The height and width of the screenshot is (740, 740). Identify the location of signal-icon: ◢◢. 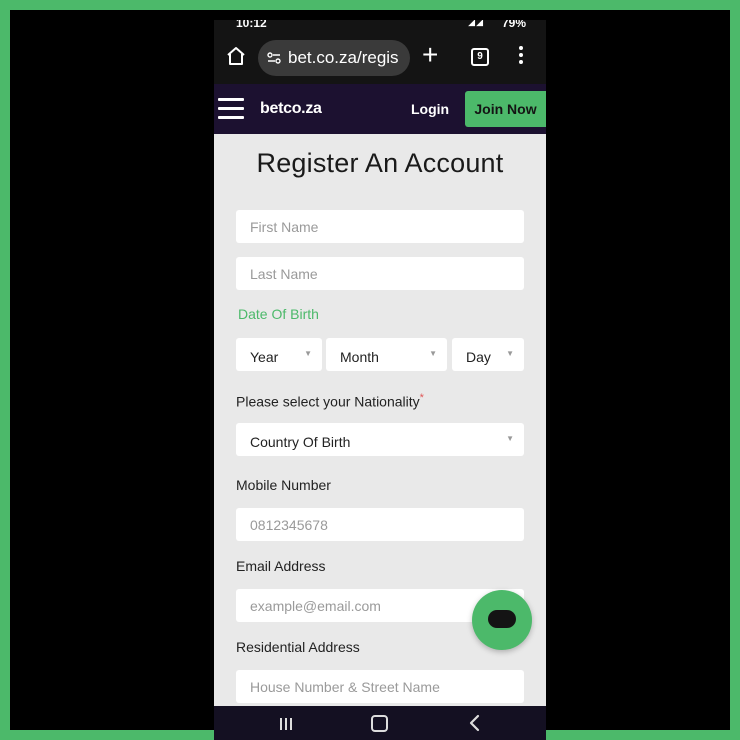
(476, 23).